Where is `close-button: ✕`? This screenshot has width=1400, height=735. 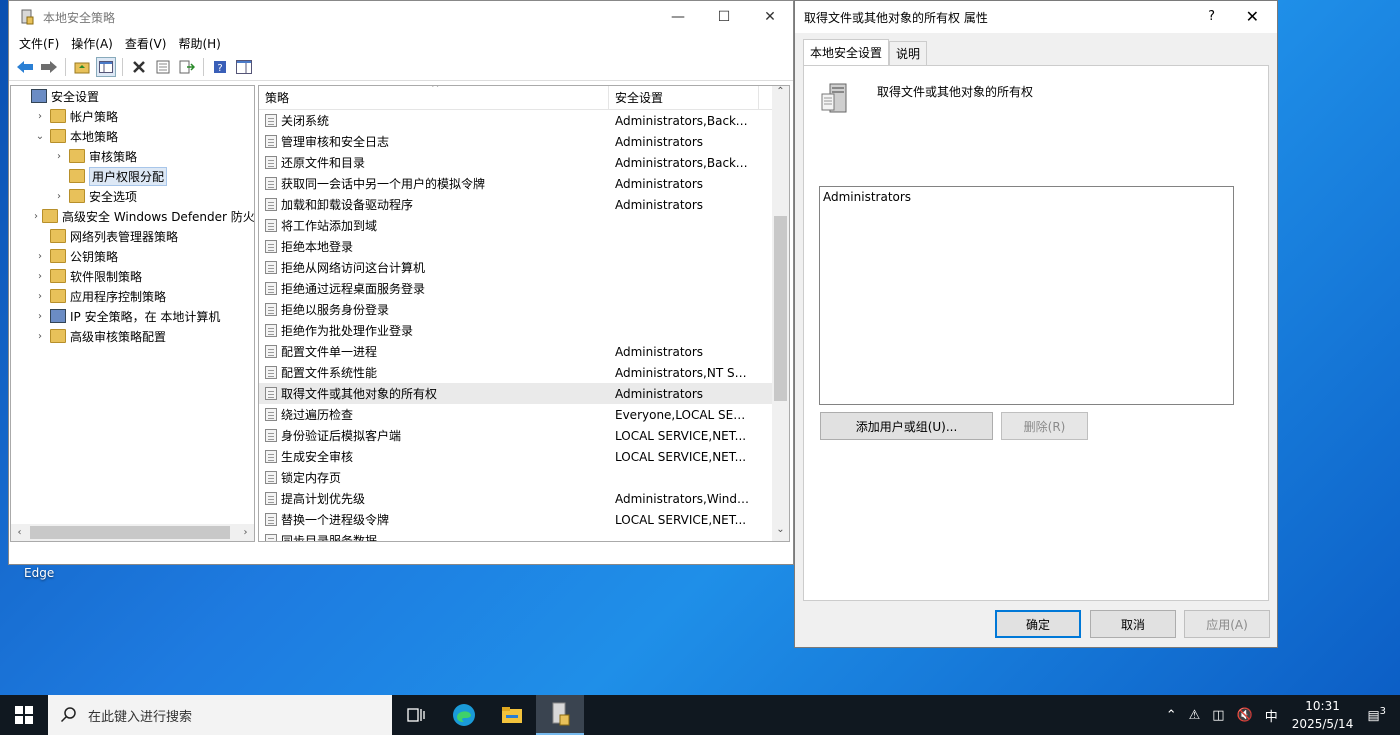 close-button: ✕ is located at coordinates (770, 17).